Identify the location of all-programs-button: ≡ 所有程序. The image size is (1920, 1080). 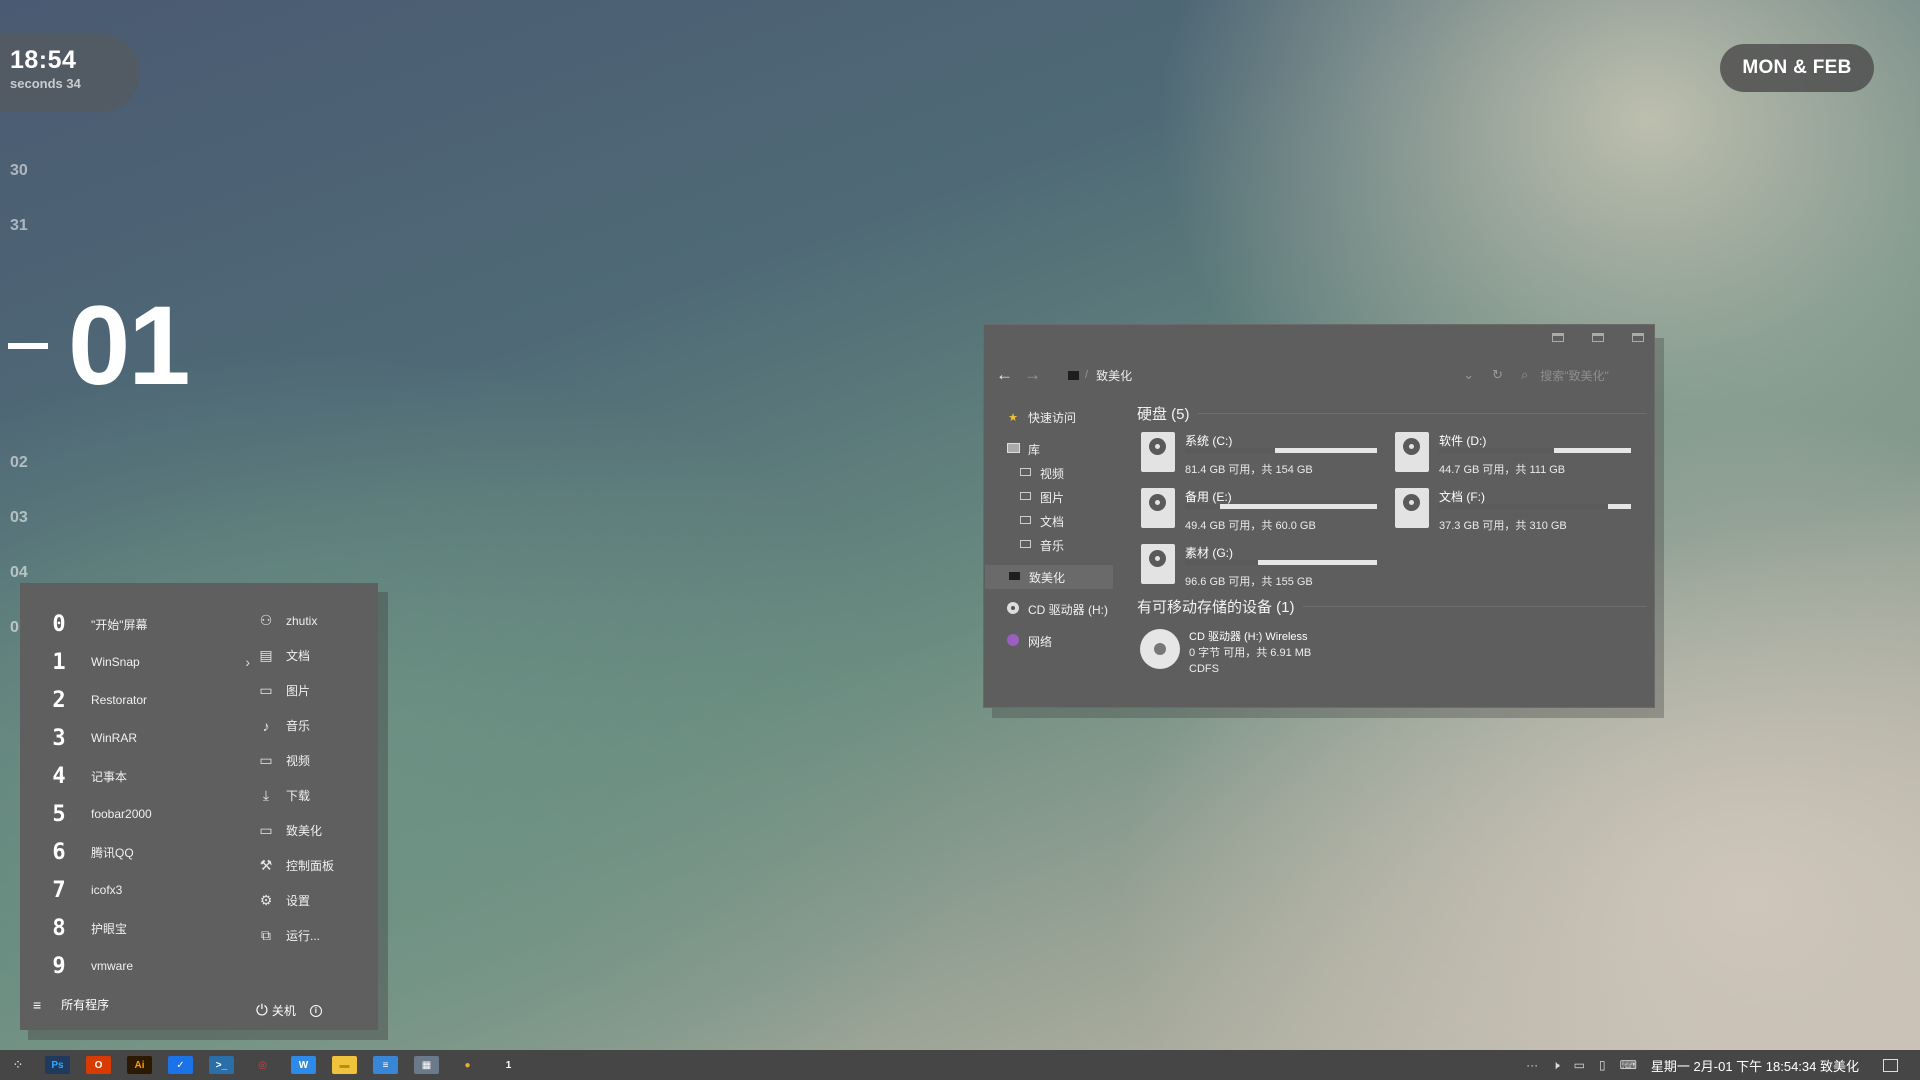
(71, 1004).